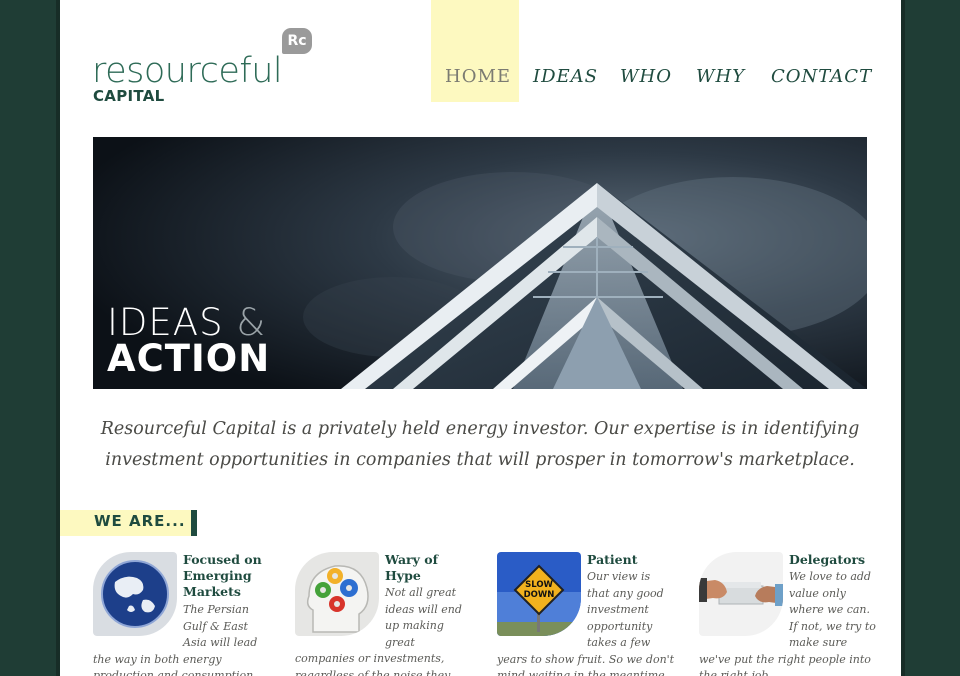 The image size is (960, 676). What do you see at coordinates (646, 77) in the screenshot?
I see `nav-who: WHO` at bounding box center [646, 77].